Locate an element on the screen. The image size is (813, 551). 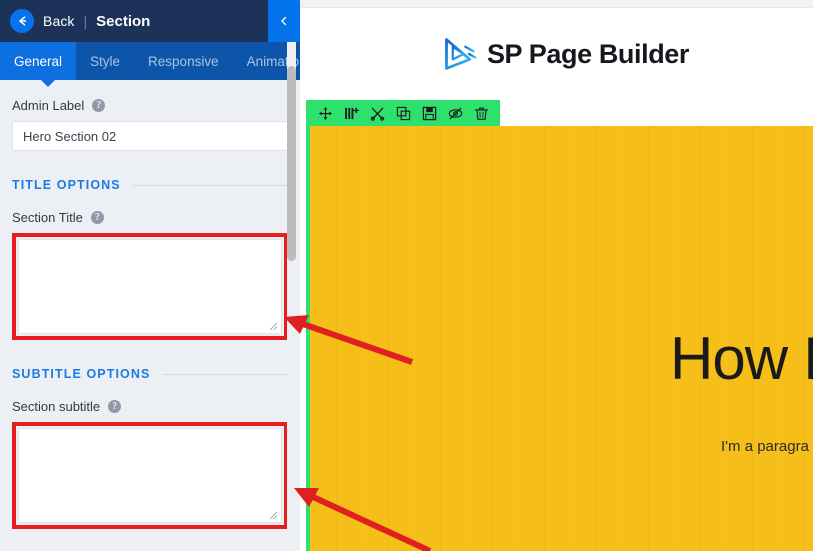
section-subtitle-highlight-box is located at coordinates (150, 475).